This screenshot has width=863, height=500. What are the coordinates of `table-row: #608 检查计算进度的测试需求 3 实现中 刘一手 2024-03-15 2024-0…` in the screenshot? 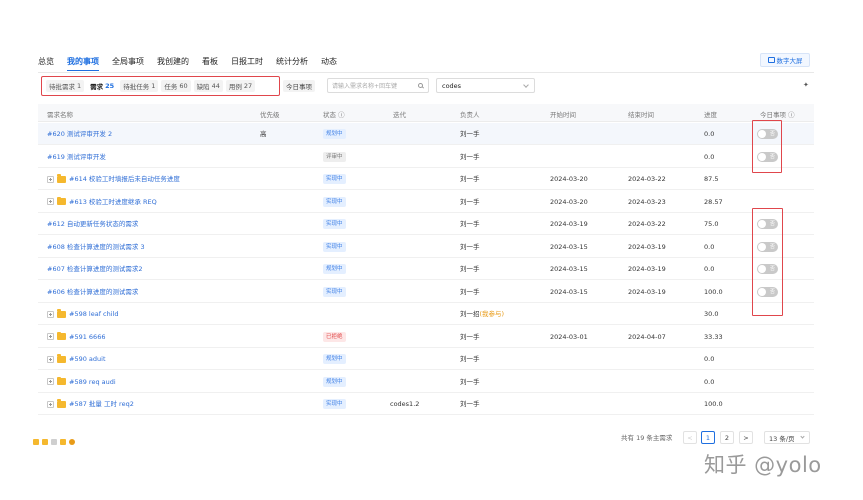 It's located at (426, 247).